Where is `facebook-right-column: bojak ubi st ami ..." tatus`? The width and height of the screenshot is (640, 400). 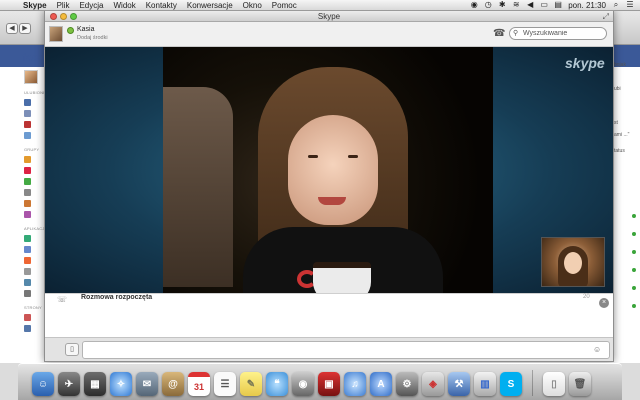
facebook-right-column: bojak ubi st ami ..." tatus is located at coordinates (626, 206).